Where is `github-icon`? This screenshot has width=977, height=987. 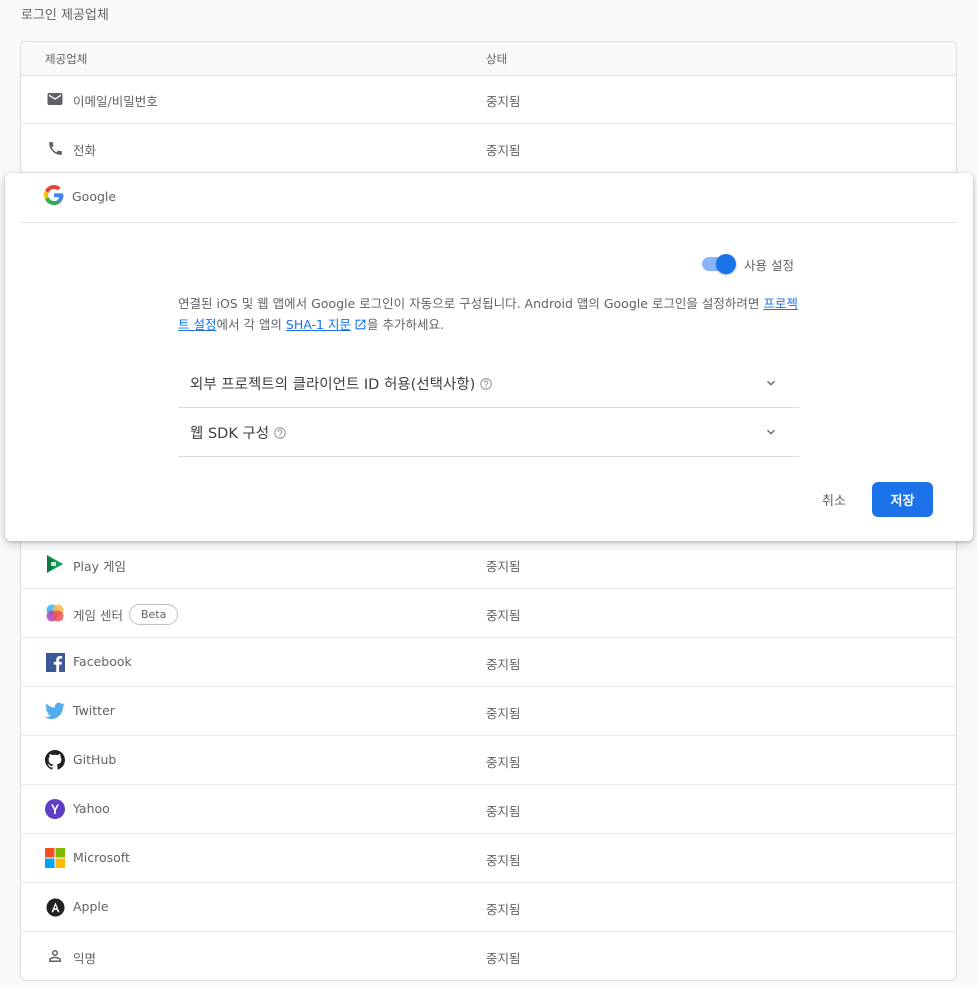
github-icon is located at coordinates (55, 760).